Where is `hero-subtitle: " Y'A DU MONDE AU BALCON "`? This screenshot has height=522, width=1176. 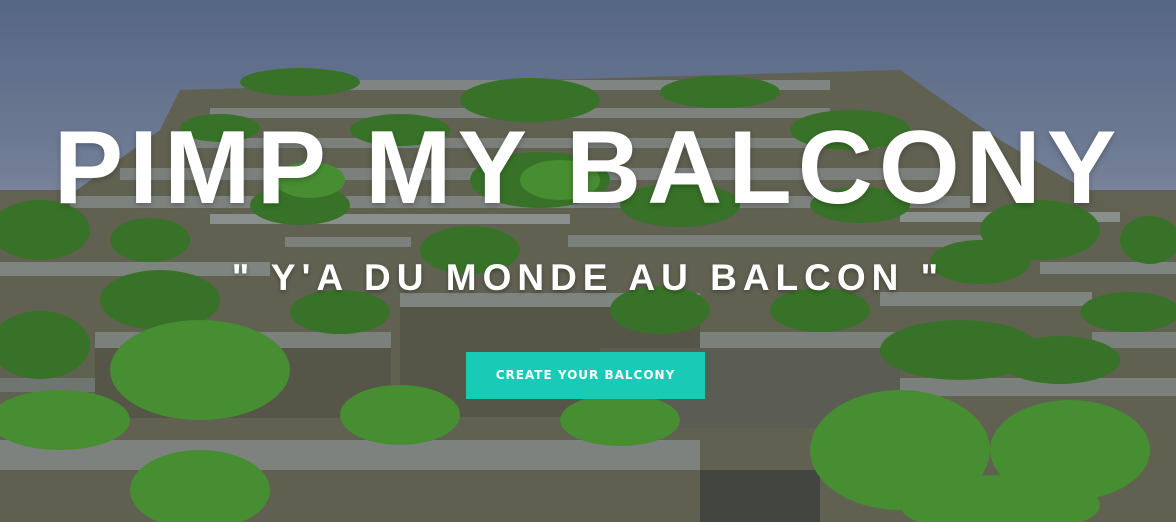
hero-subtitle: " Y'A DU MONDE AU BALCON " is located at coordinates (588, 277).